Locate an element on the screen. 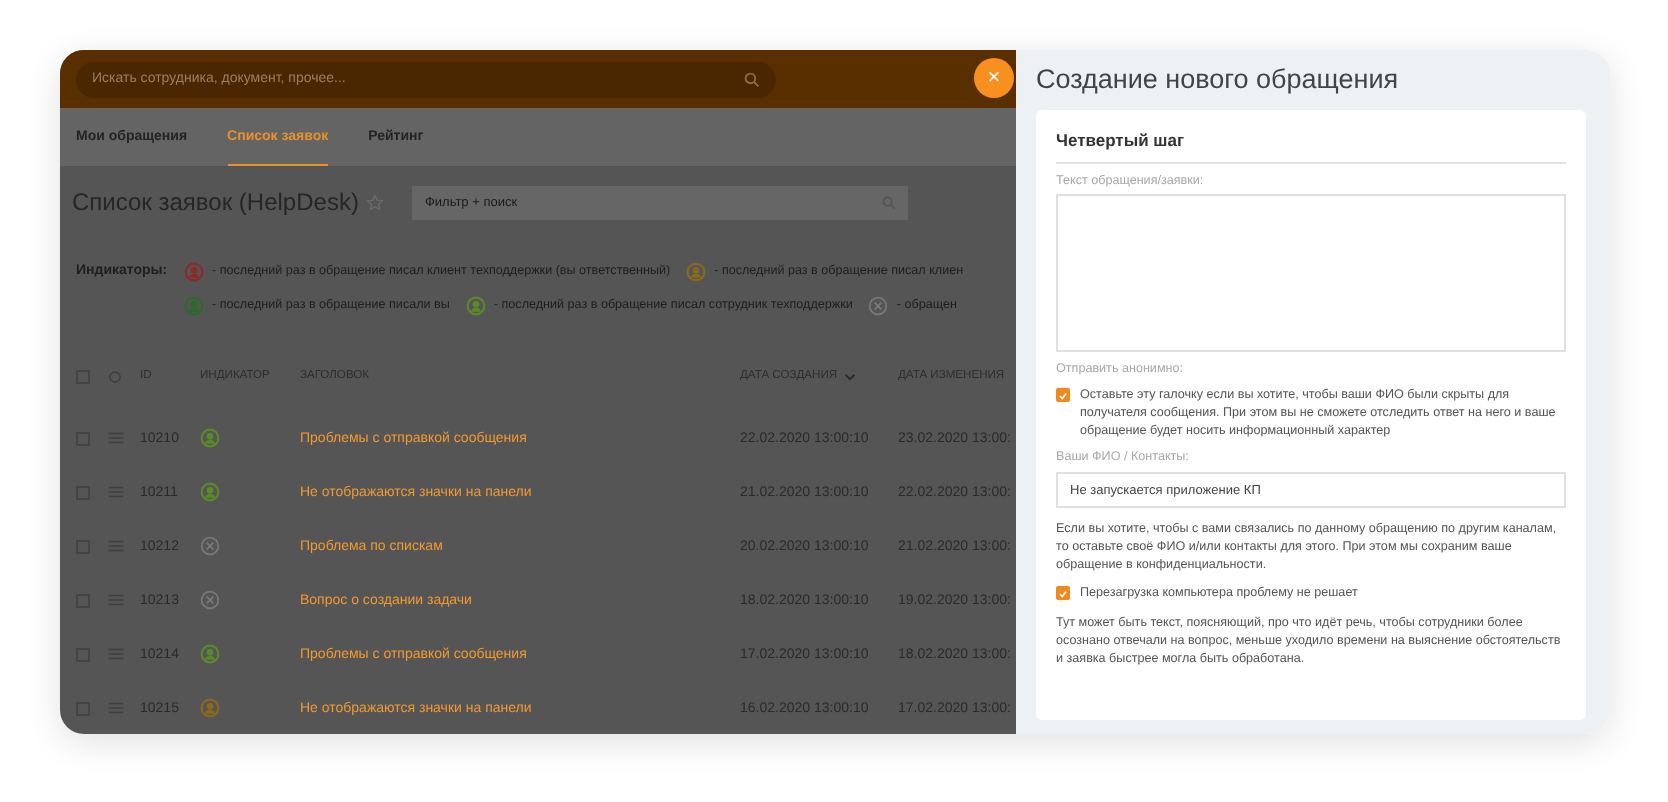  star-icon is located at coordinates (375, 202).